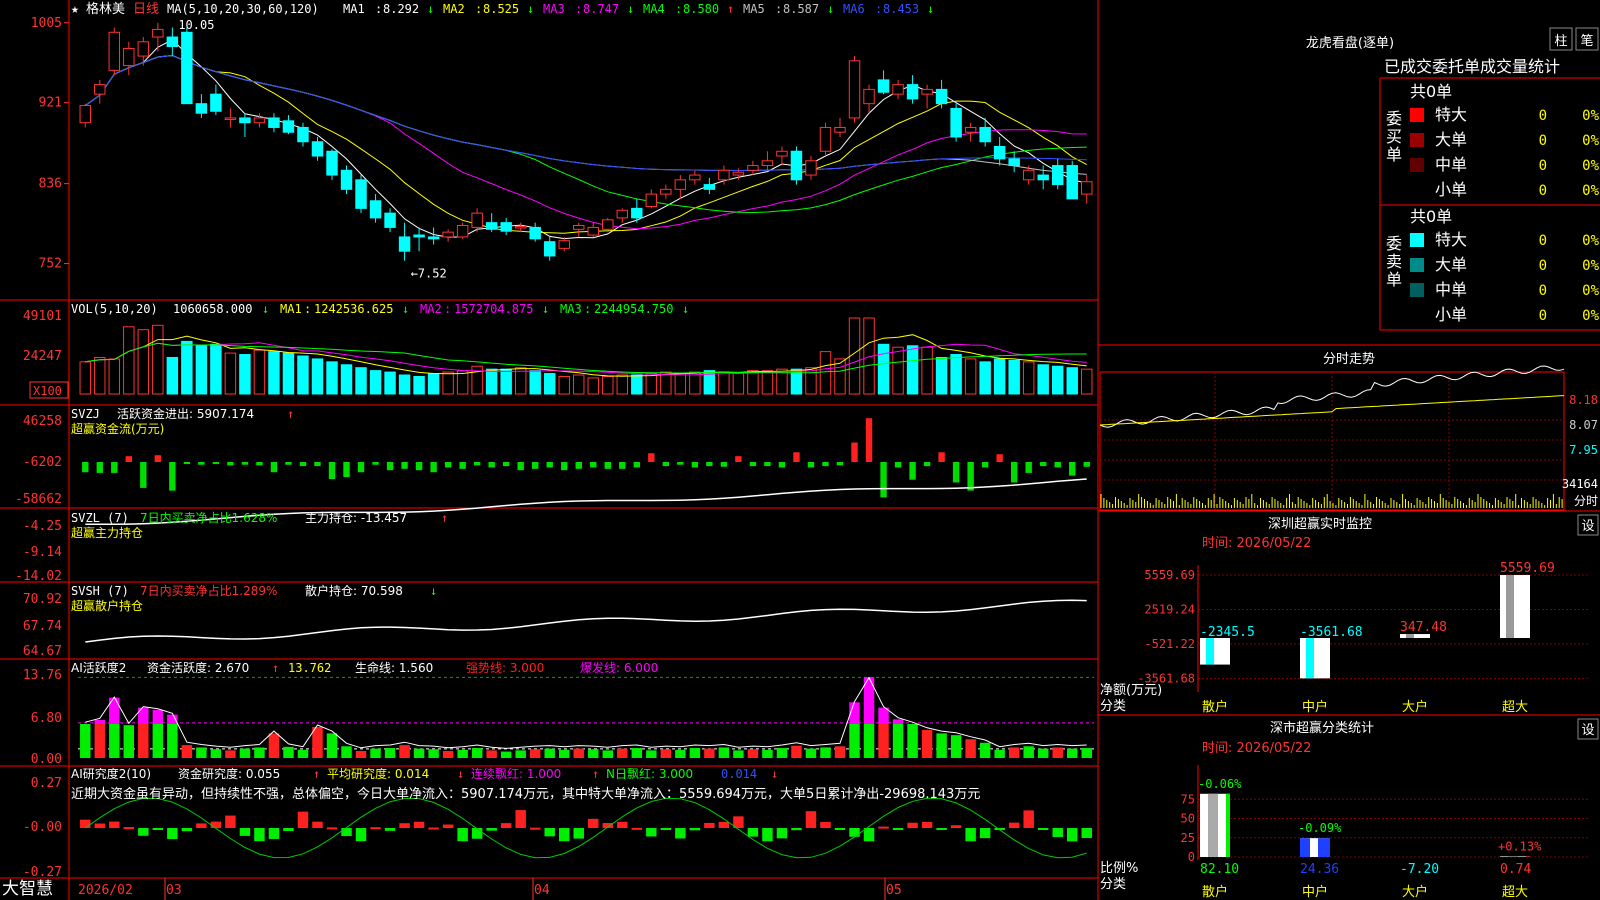 The image size is (1600, 900). Describe the element at coordinates (1131, 690) in the screenshot. I see `monitor-ylabel: 净额(万元)` at that location.